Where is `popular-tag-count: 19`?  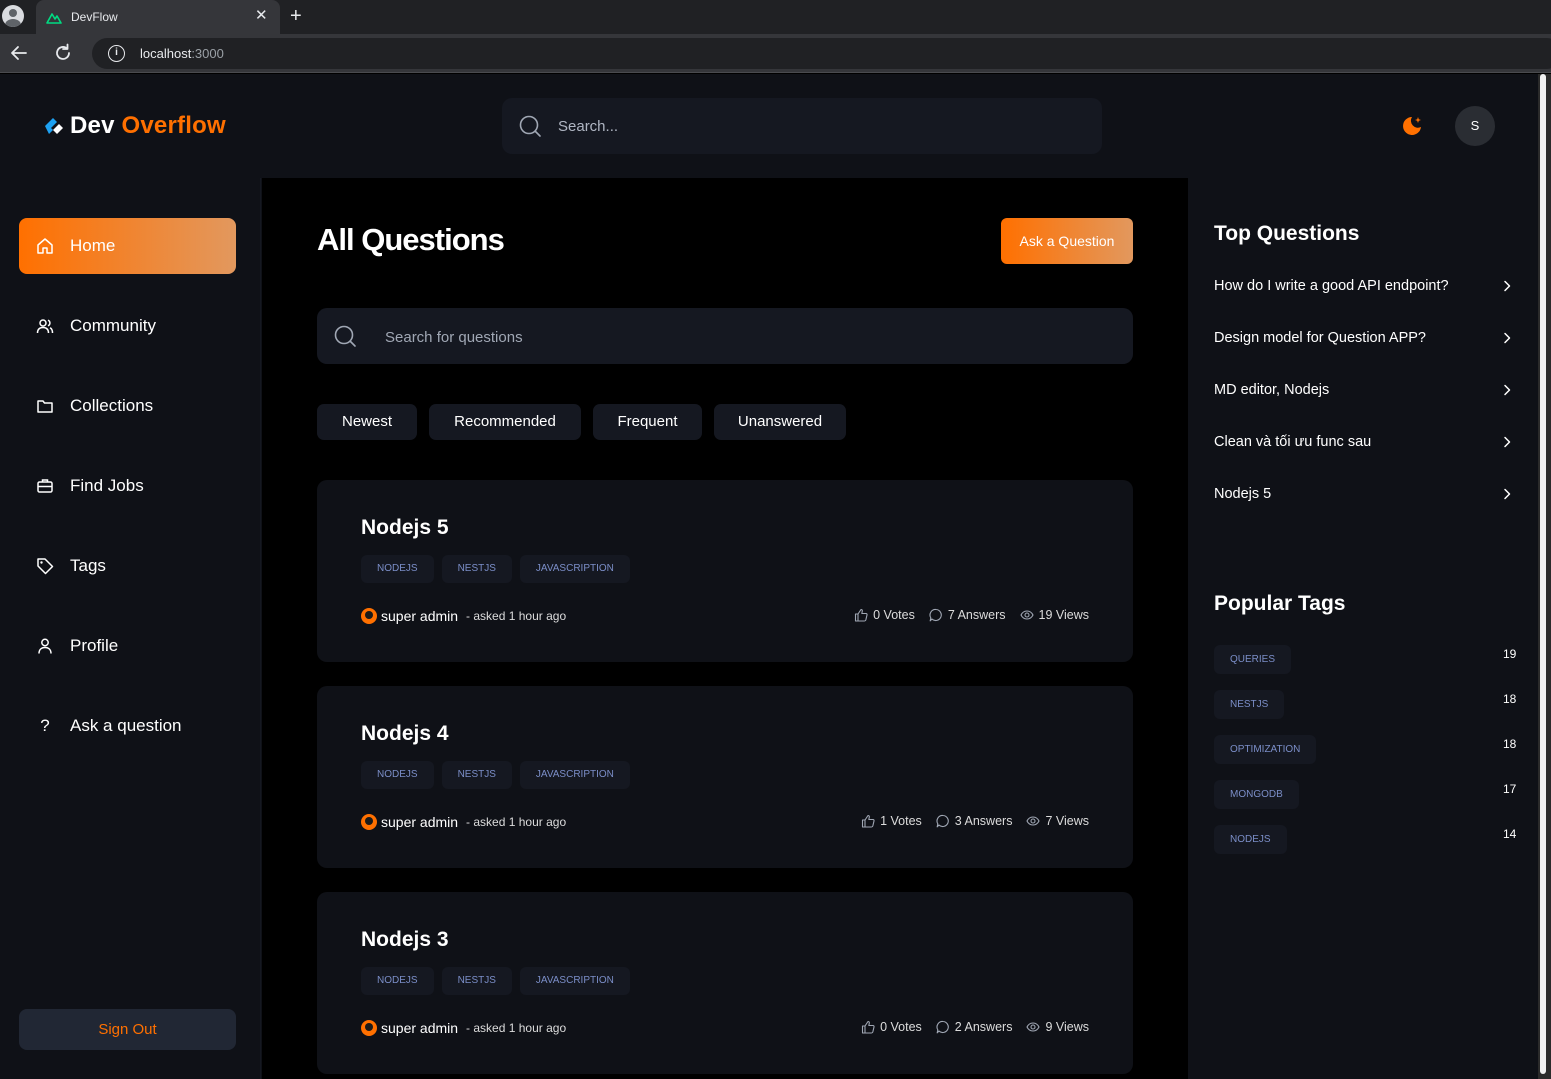 popular-tag-count: 19 is located at coordinates (1510, 654).